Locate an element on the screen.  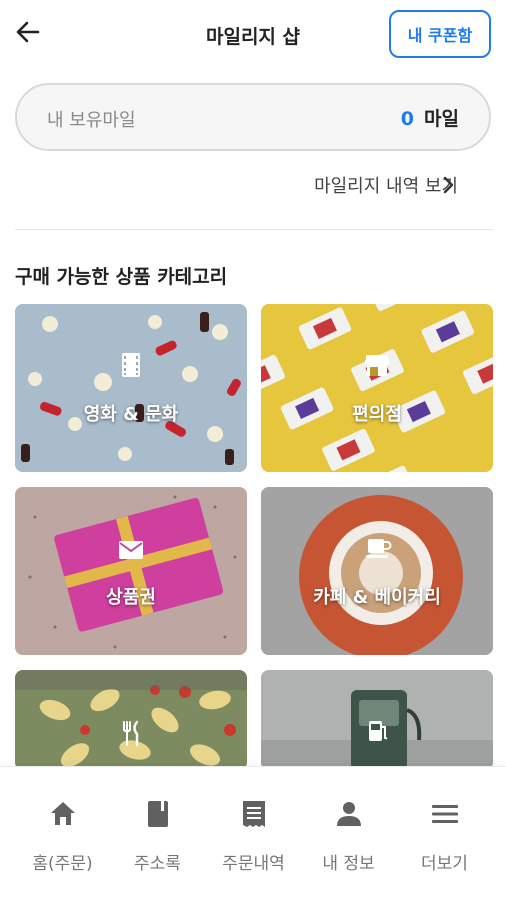
mileage-history-link: 마일리지 내역 보기 is located at coordinates (386, 185).